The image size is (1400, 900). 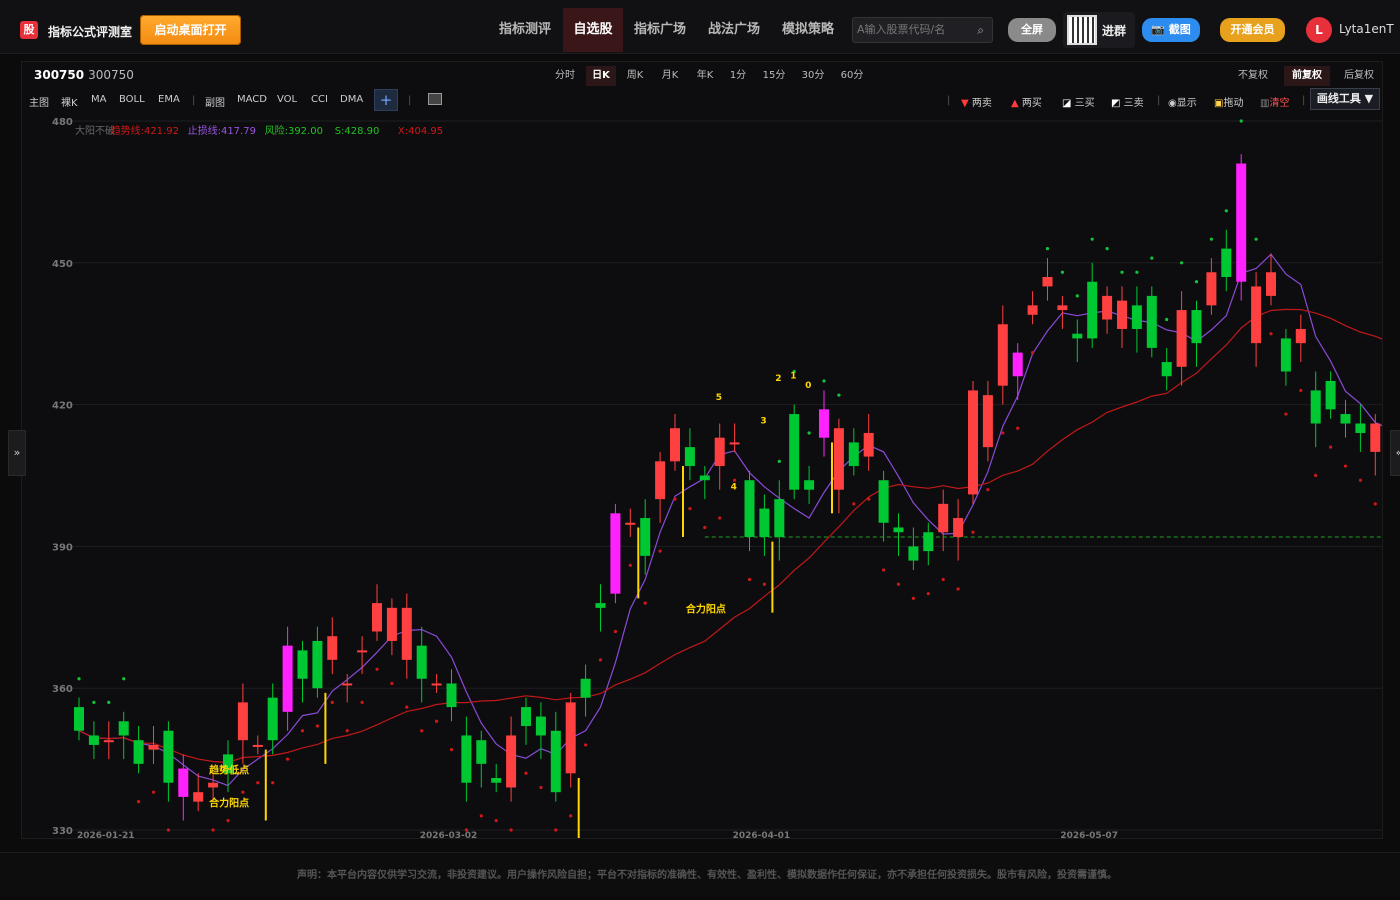 I want to click on indicator-value: 趋势线:421.92, so click(x=145, y=130).